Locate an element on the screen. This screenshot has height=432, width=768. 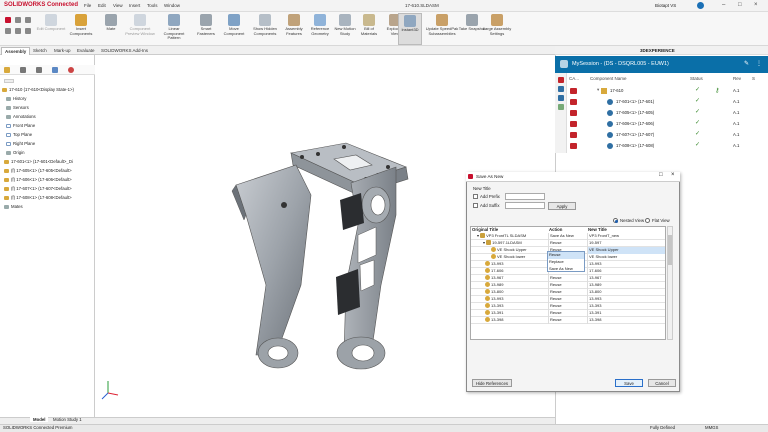
feature-tree-icon is located at coordinates (7, 70).